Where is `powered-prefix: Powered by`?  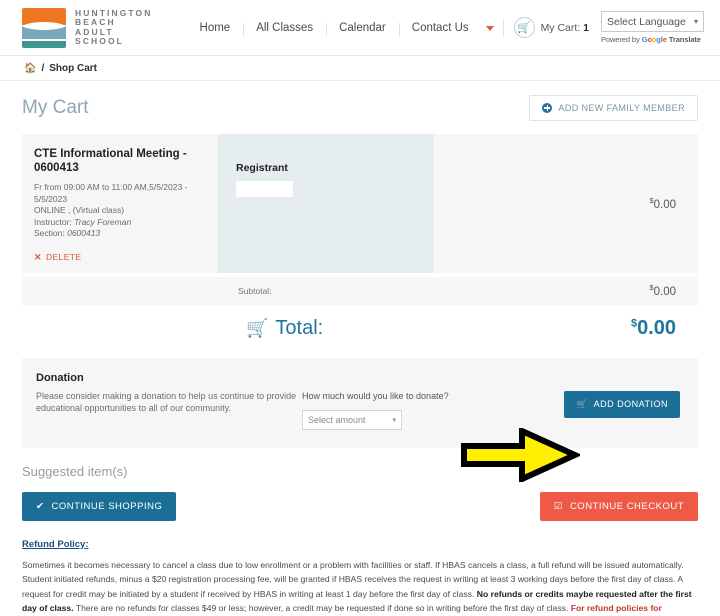 powered-prefix: Powered by is located at coordinates (620, 39).